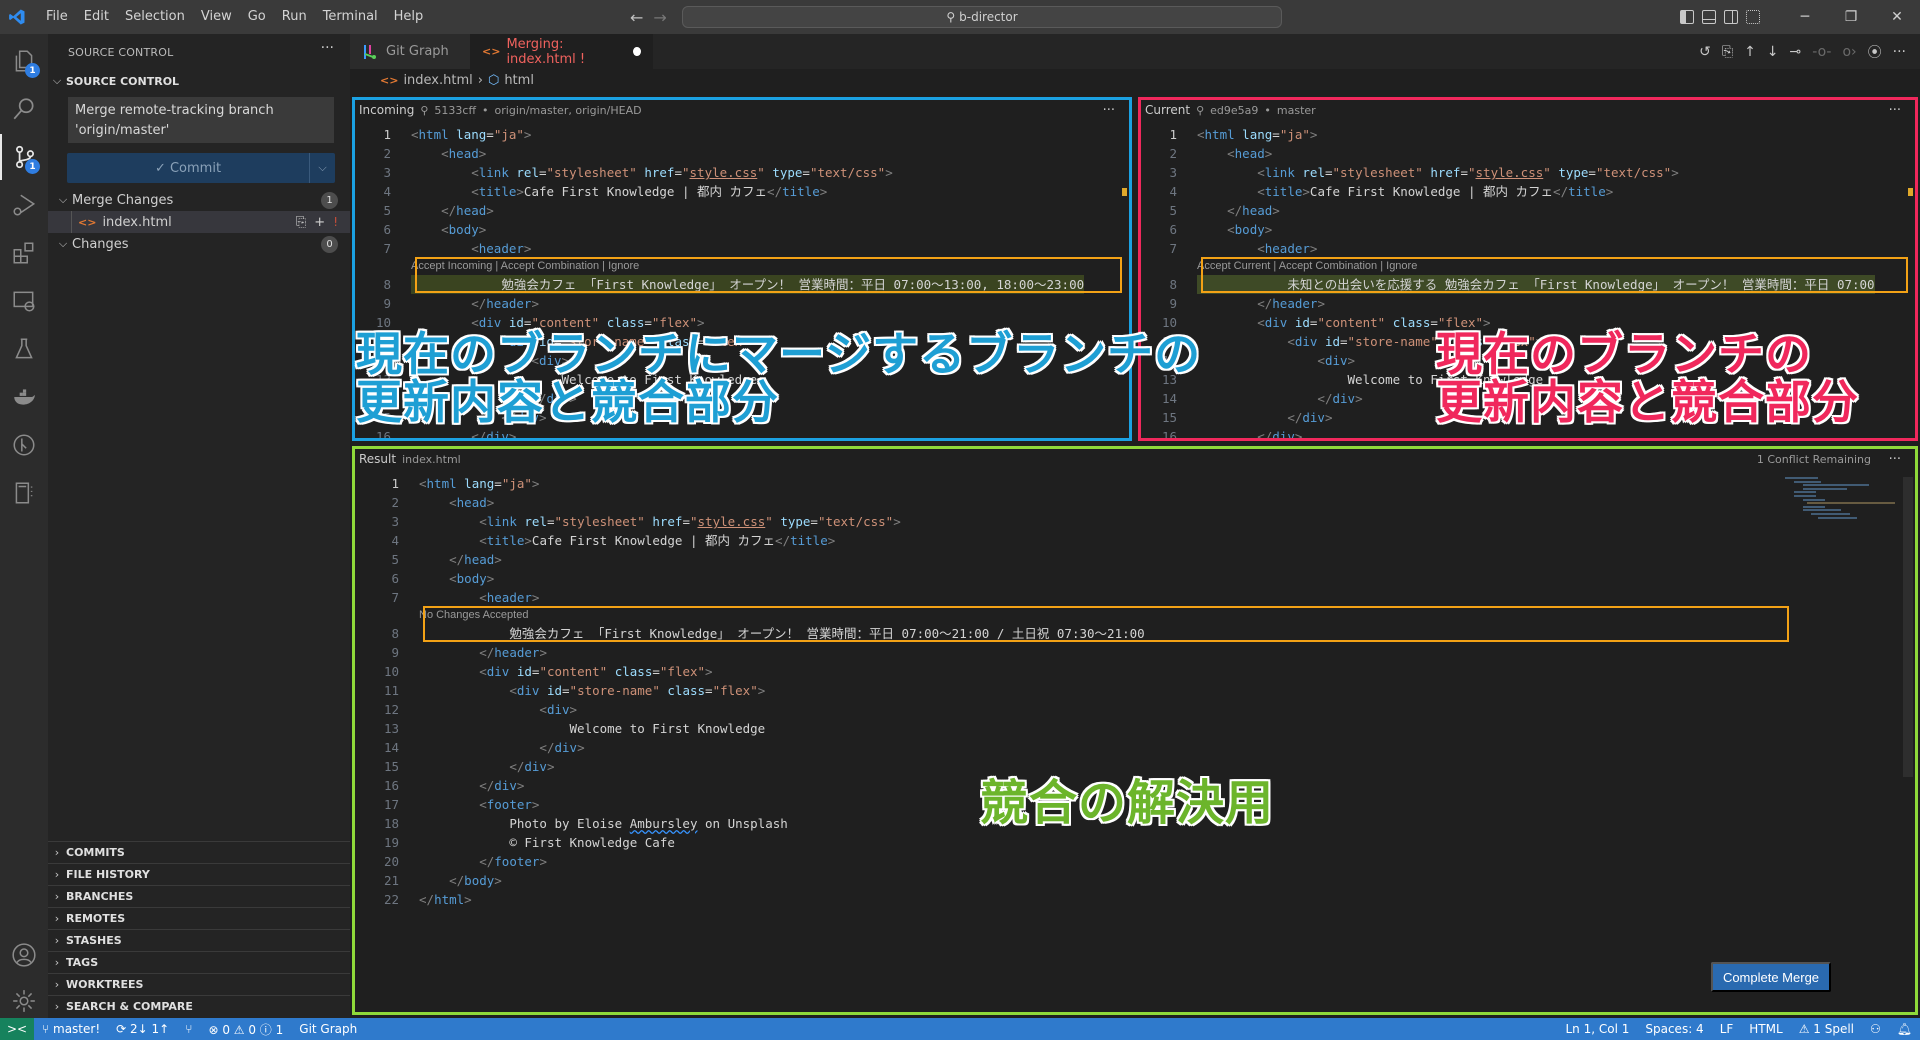 This screenshot has width=1920, height=1040. I want to click on remote-indicator-icon: ><, so click(17, 1029).